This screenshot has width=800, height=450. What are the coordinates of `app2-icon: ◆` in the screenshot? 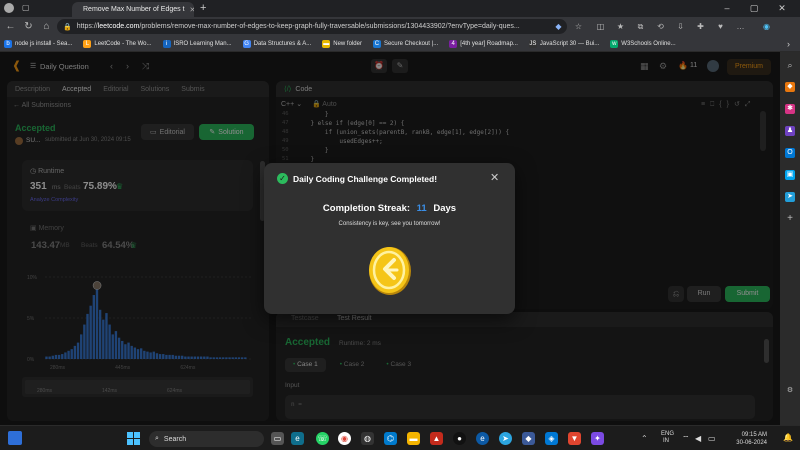 It's located at (528, 438).